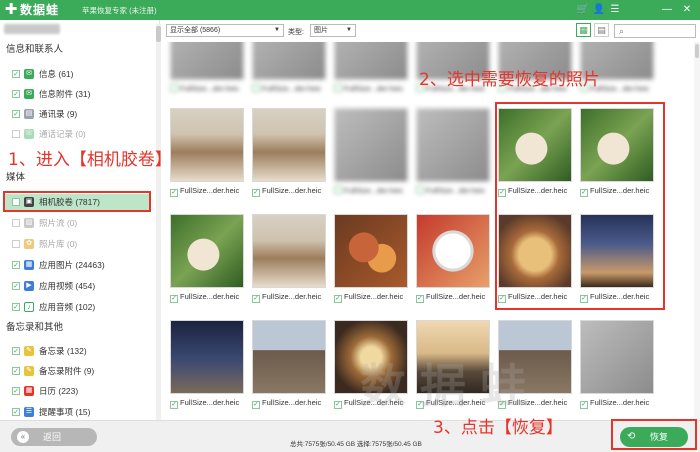 This screenshot has width=700, height=452. What do you see at coordinates (29, 134) in the screenshot?
I see `call-log-icon: ☏` at bounding box center [29, 134].